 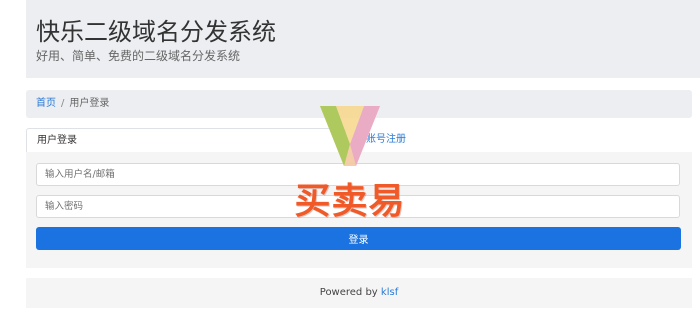 I want to click on breadcrumb: 首页 / 用户登录, so click(x=359, y=104).